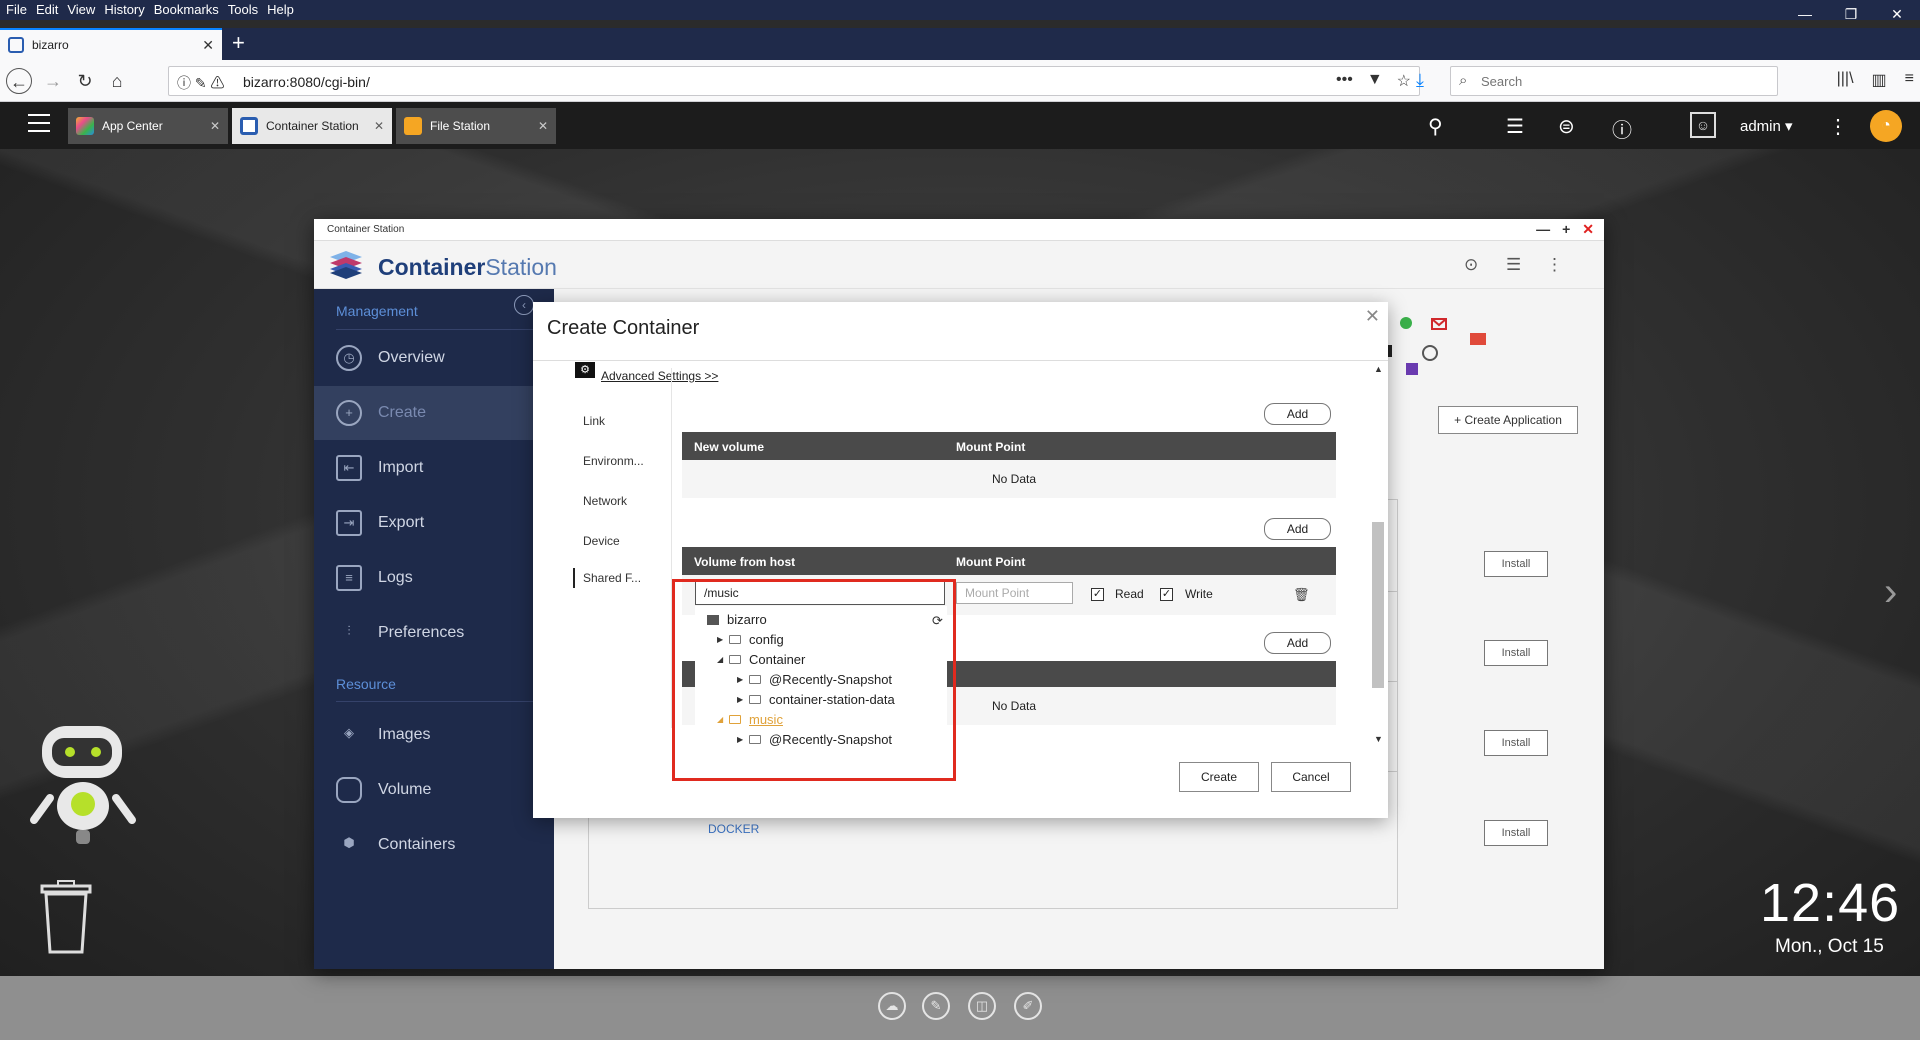 Image resolution: width=1920 pixels, height=1040 pixels. Describe the element at coordinates (1621, 81) in the screenshot. I see `search-input` at that location.